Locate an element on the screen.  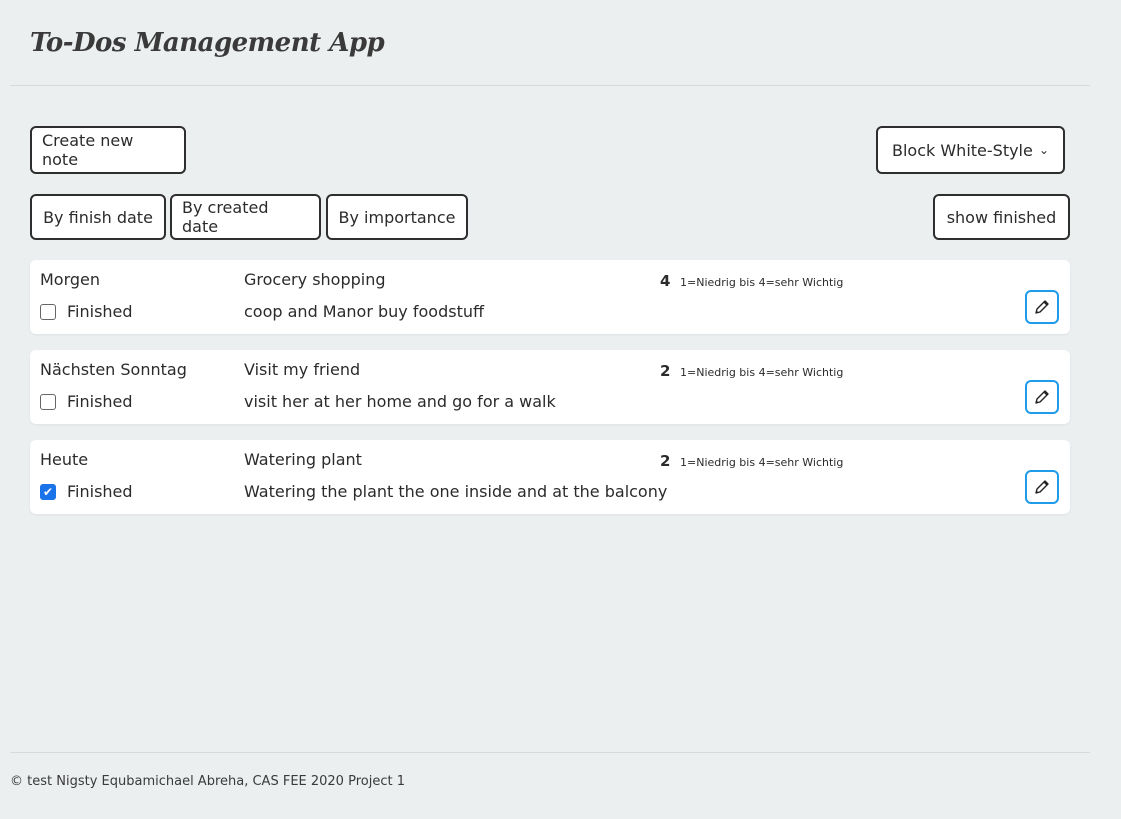
finished-toggle: ✔ Finished is located at coordinates (86, 491).